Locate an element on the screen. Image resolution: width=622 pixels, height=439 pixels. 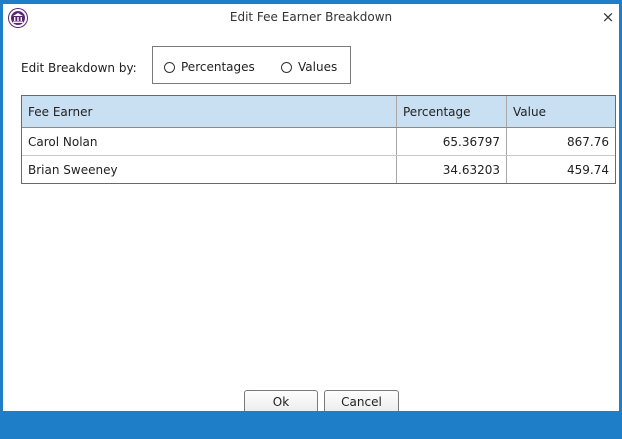
radio-values: Values is located at coordinates (309, 67).